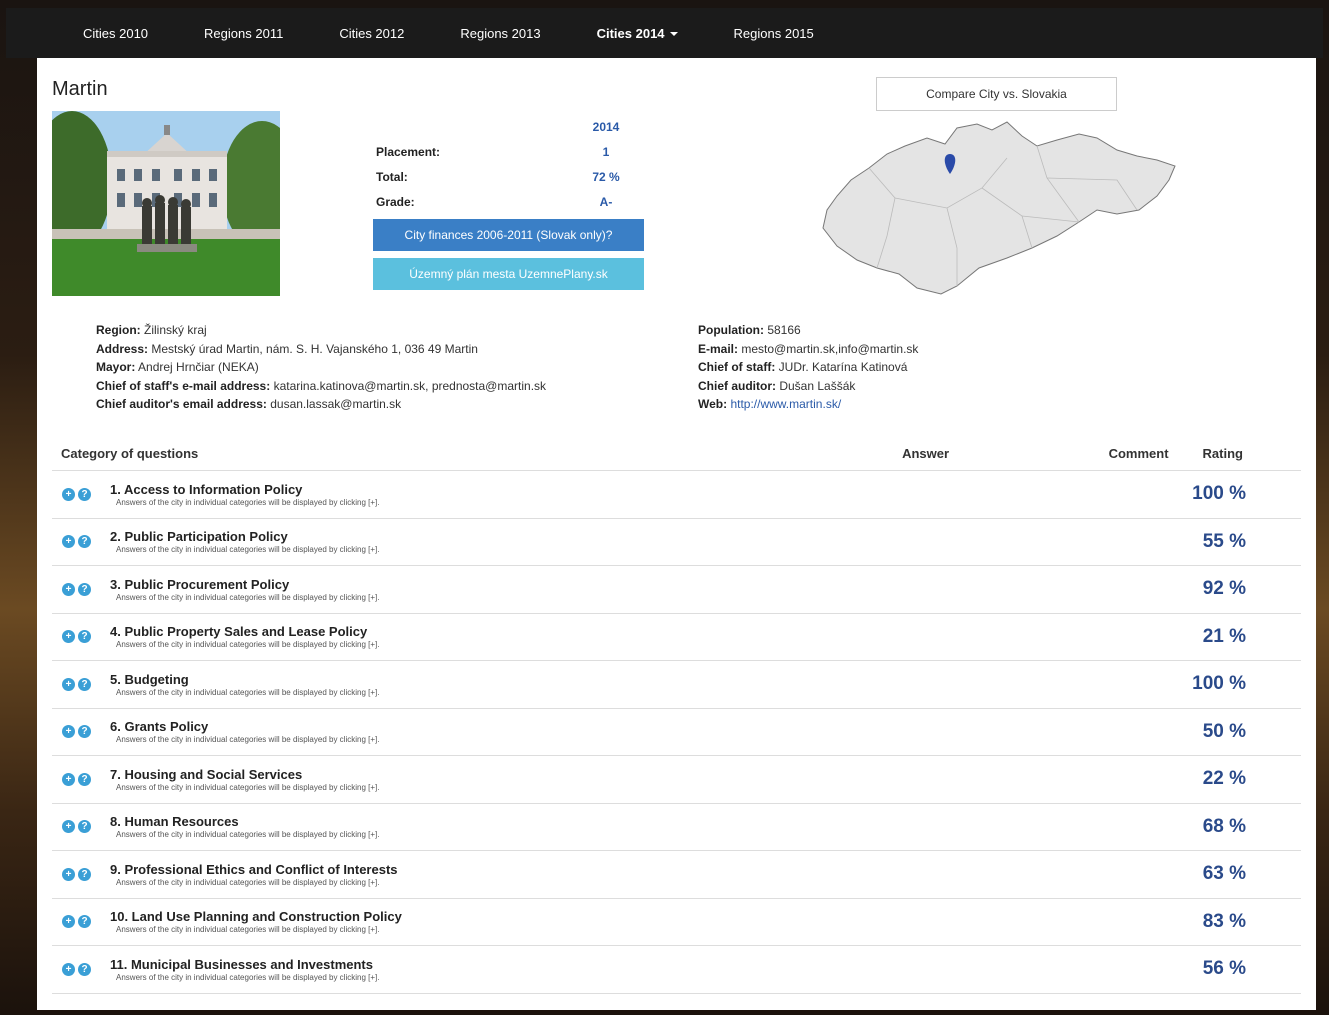 This screenshot has height=1015, width=1329. Describe the element at coordinates (828, 348) in the screenshot. I see `info-value: mesto@martin.sk,info@martin.sk` at that location.